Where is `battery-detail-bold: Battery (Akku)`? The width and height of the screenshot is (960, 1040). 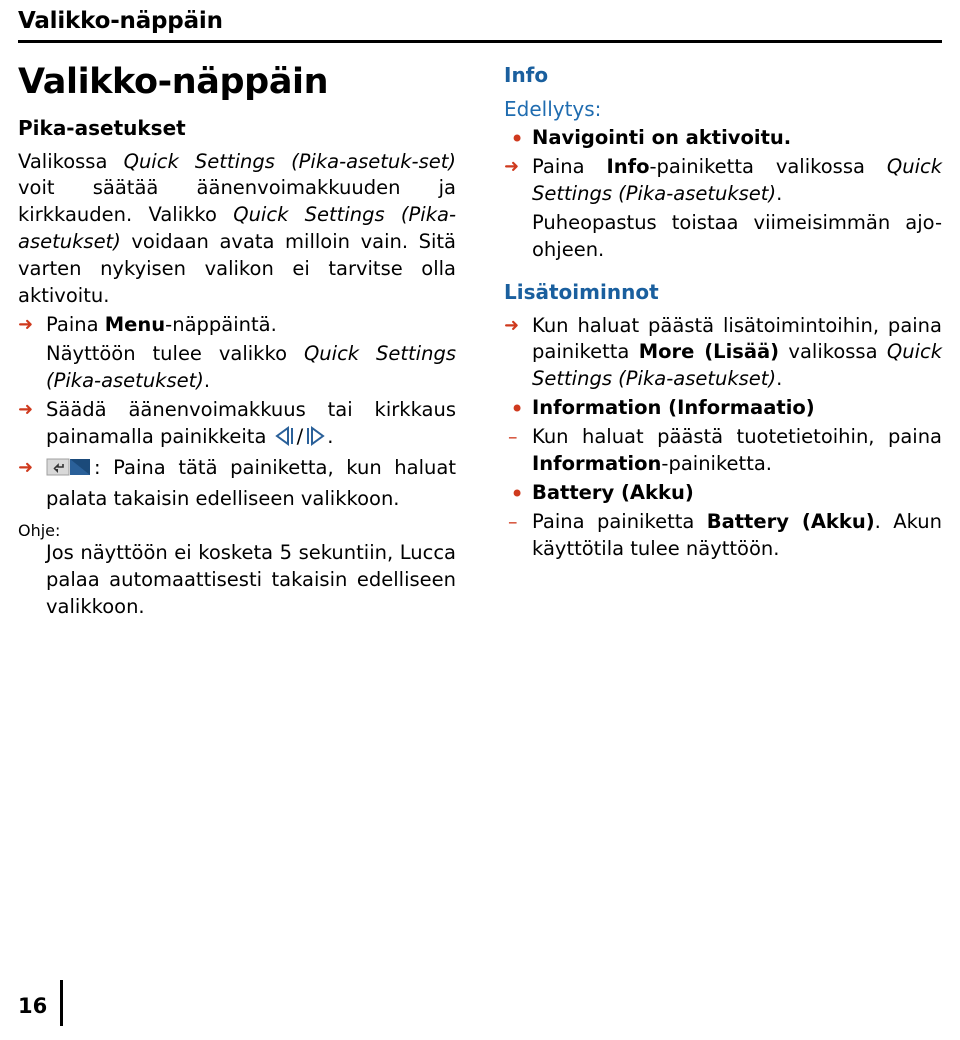
battery-detail-bold: Battery (Akku) is located at coordinates (790, 521).